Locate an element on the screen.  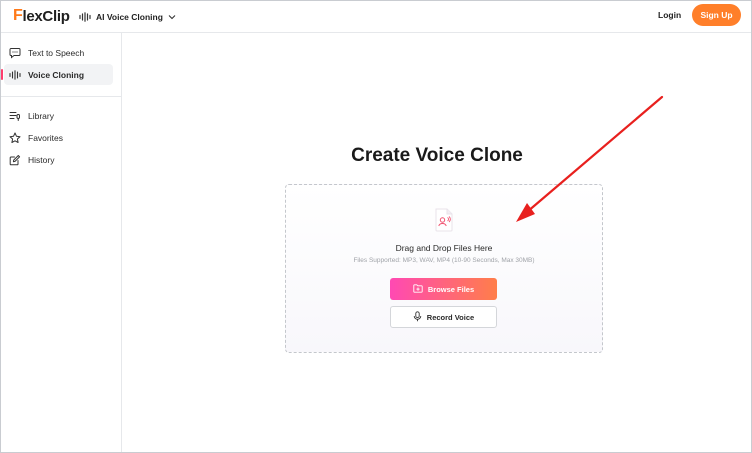
dropzone-title: Drag and Drop Files Here is located at coordinates (444, 248).